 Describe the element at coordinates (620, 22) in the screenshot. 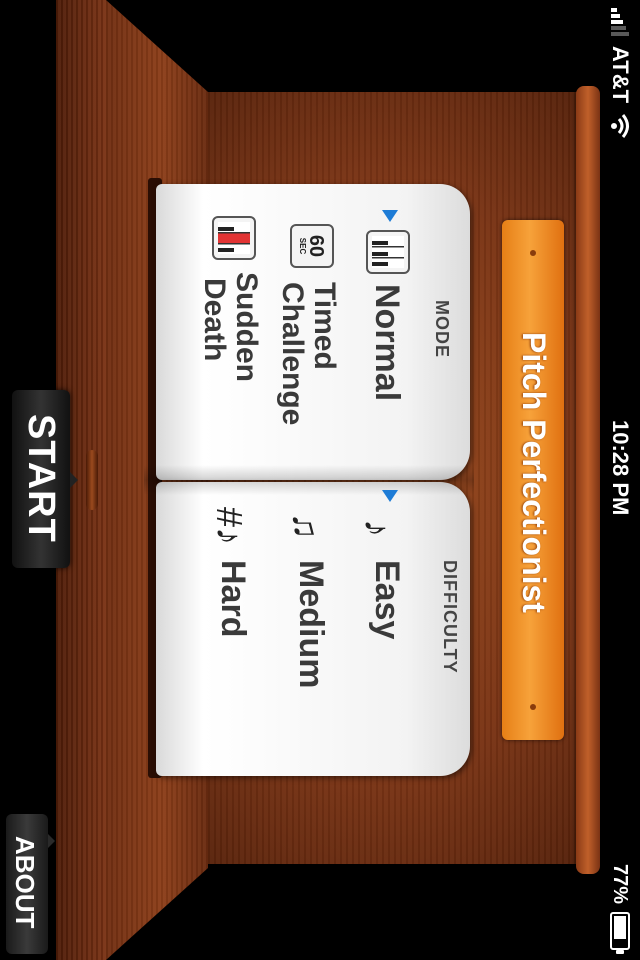

I see `signal-icon` at that location.